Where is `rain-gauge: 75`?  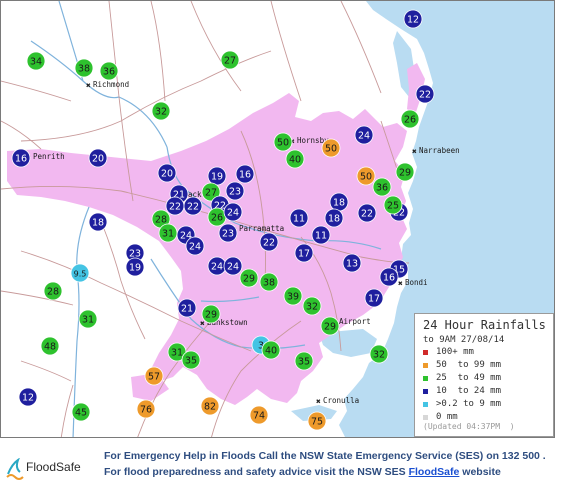 rain-gauge: 75 is located at coordinates (317, 421).